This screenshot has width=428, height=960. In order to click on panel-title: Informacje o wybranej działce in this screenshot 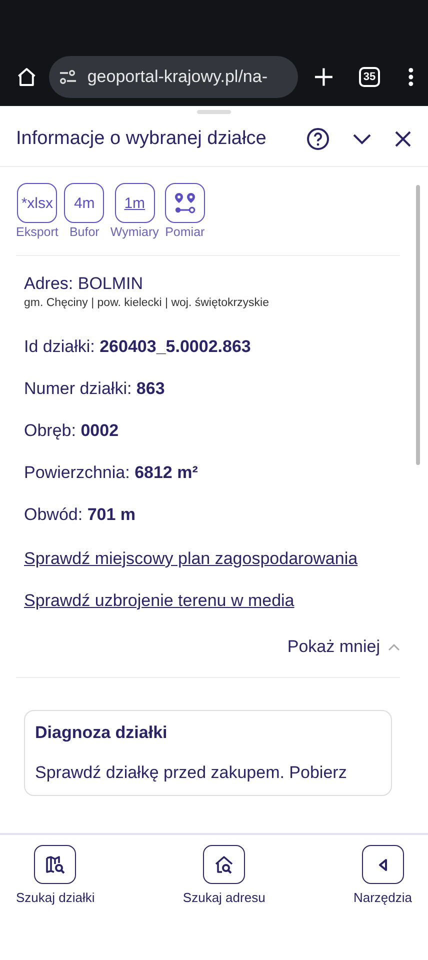, I will do `click(142, 139)`.